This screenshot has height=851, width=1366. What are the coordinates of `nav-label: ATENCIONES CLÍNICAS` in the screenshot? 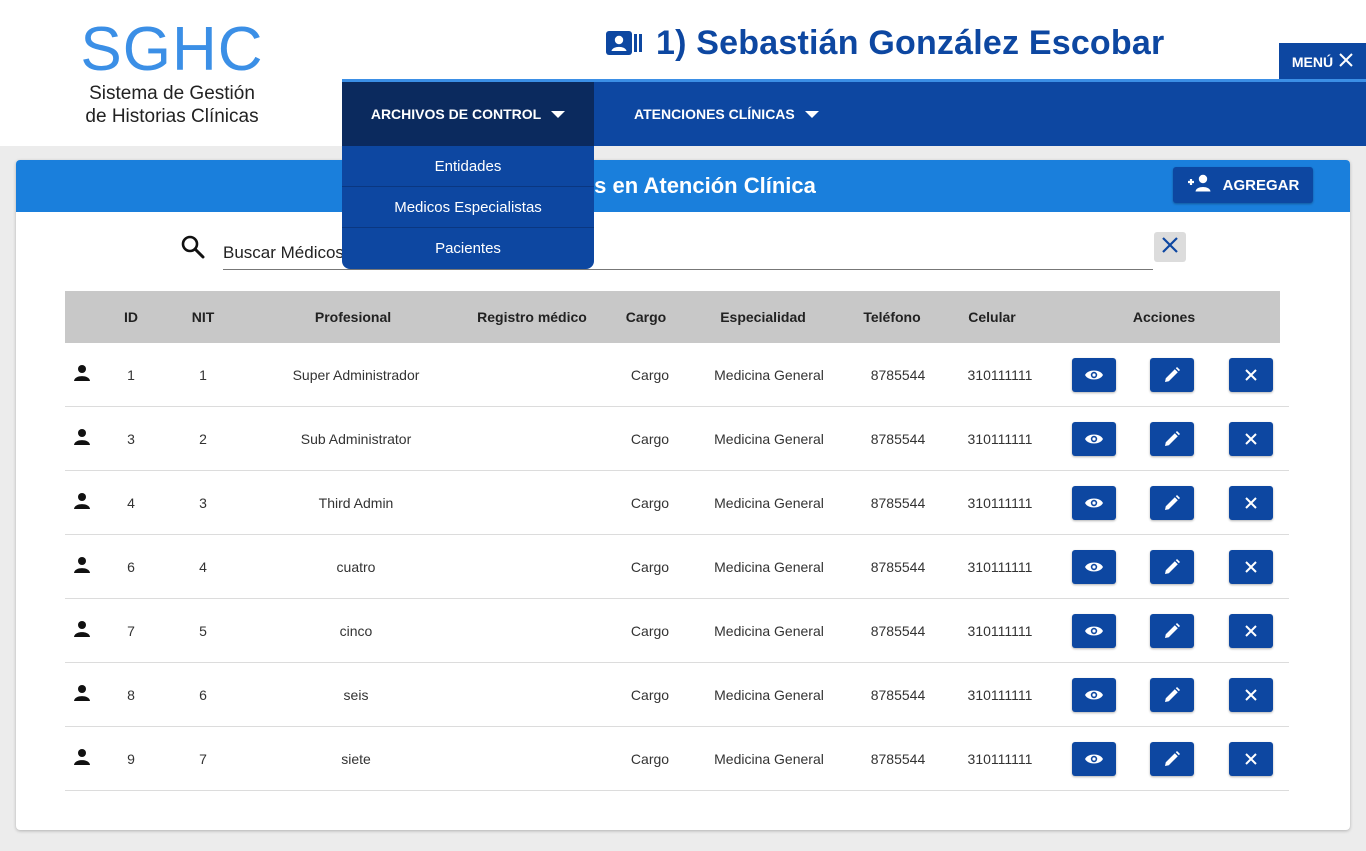 It's located at (714, 114).